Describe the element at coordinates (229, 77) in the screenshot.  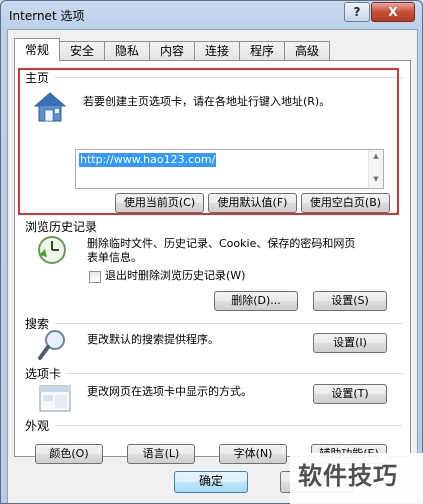
I see `home-divider` at that location.